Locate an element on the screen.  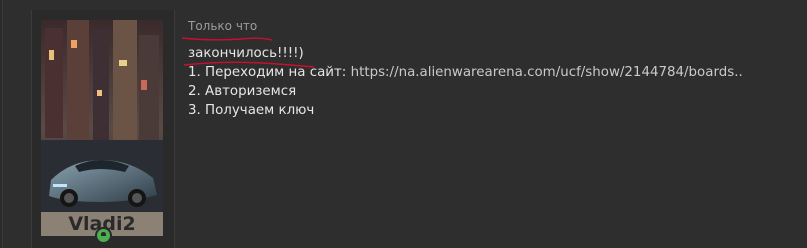
avatar-image: Vladi2 is located at coordinates (102, 128).